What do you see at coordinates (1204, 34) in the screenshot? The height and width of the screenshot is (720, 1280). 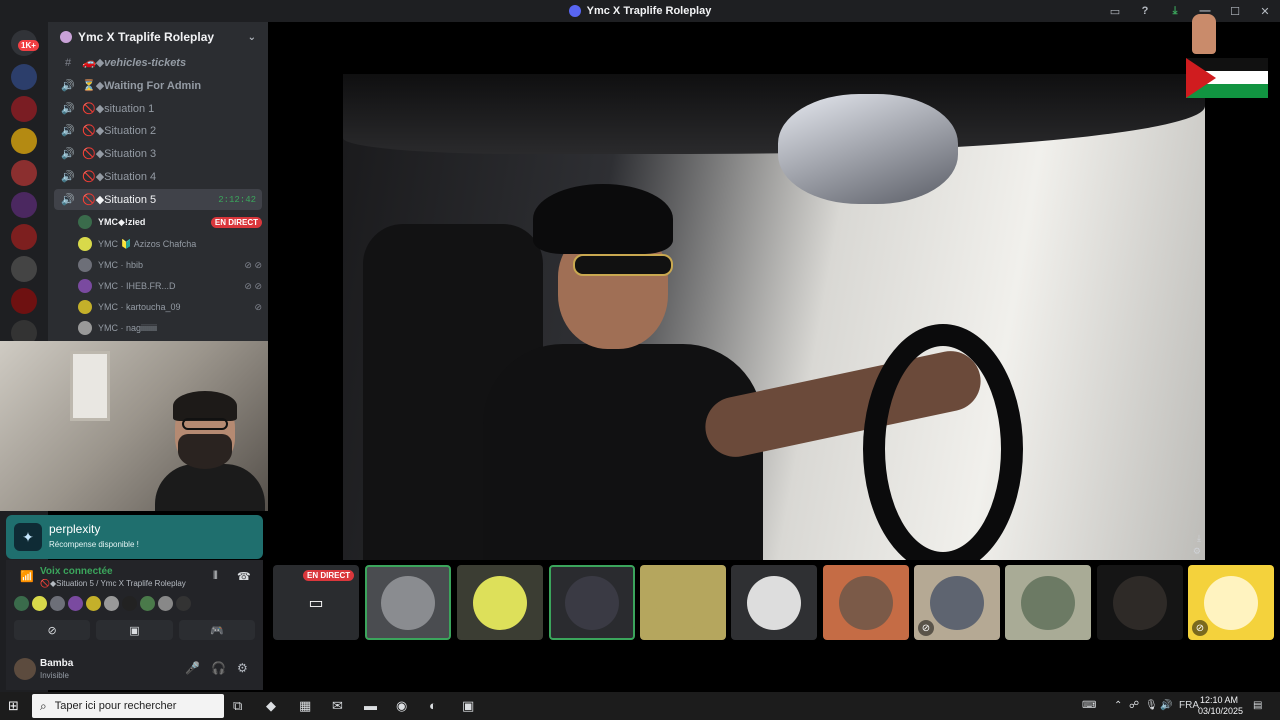 I see `fist-icon` at bounding box center [1204, 34].